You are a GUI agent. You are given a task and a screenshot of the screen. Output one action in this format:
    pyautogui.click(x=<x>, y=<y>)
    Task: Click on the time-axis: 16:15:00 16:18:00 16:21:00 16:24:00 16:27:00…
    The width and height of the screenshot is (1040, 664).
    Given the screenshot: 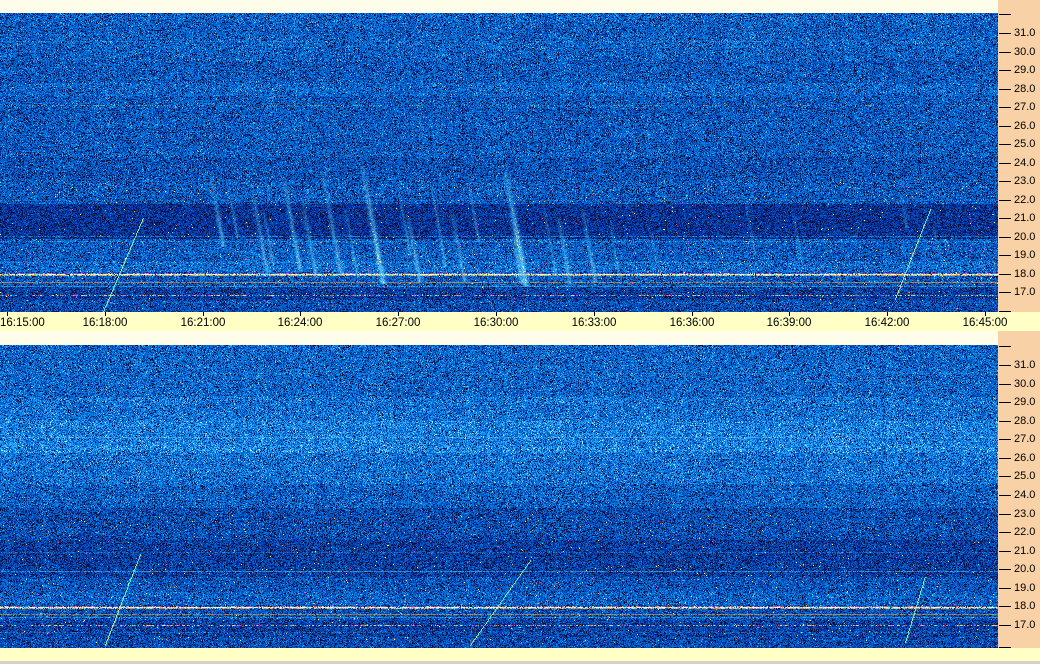 What is the action you would take?
    pyautogui.click(x=520, y=321)
    